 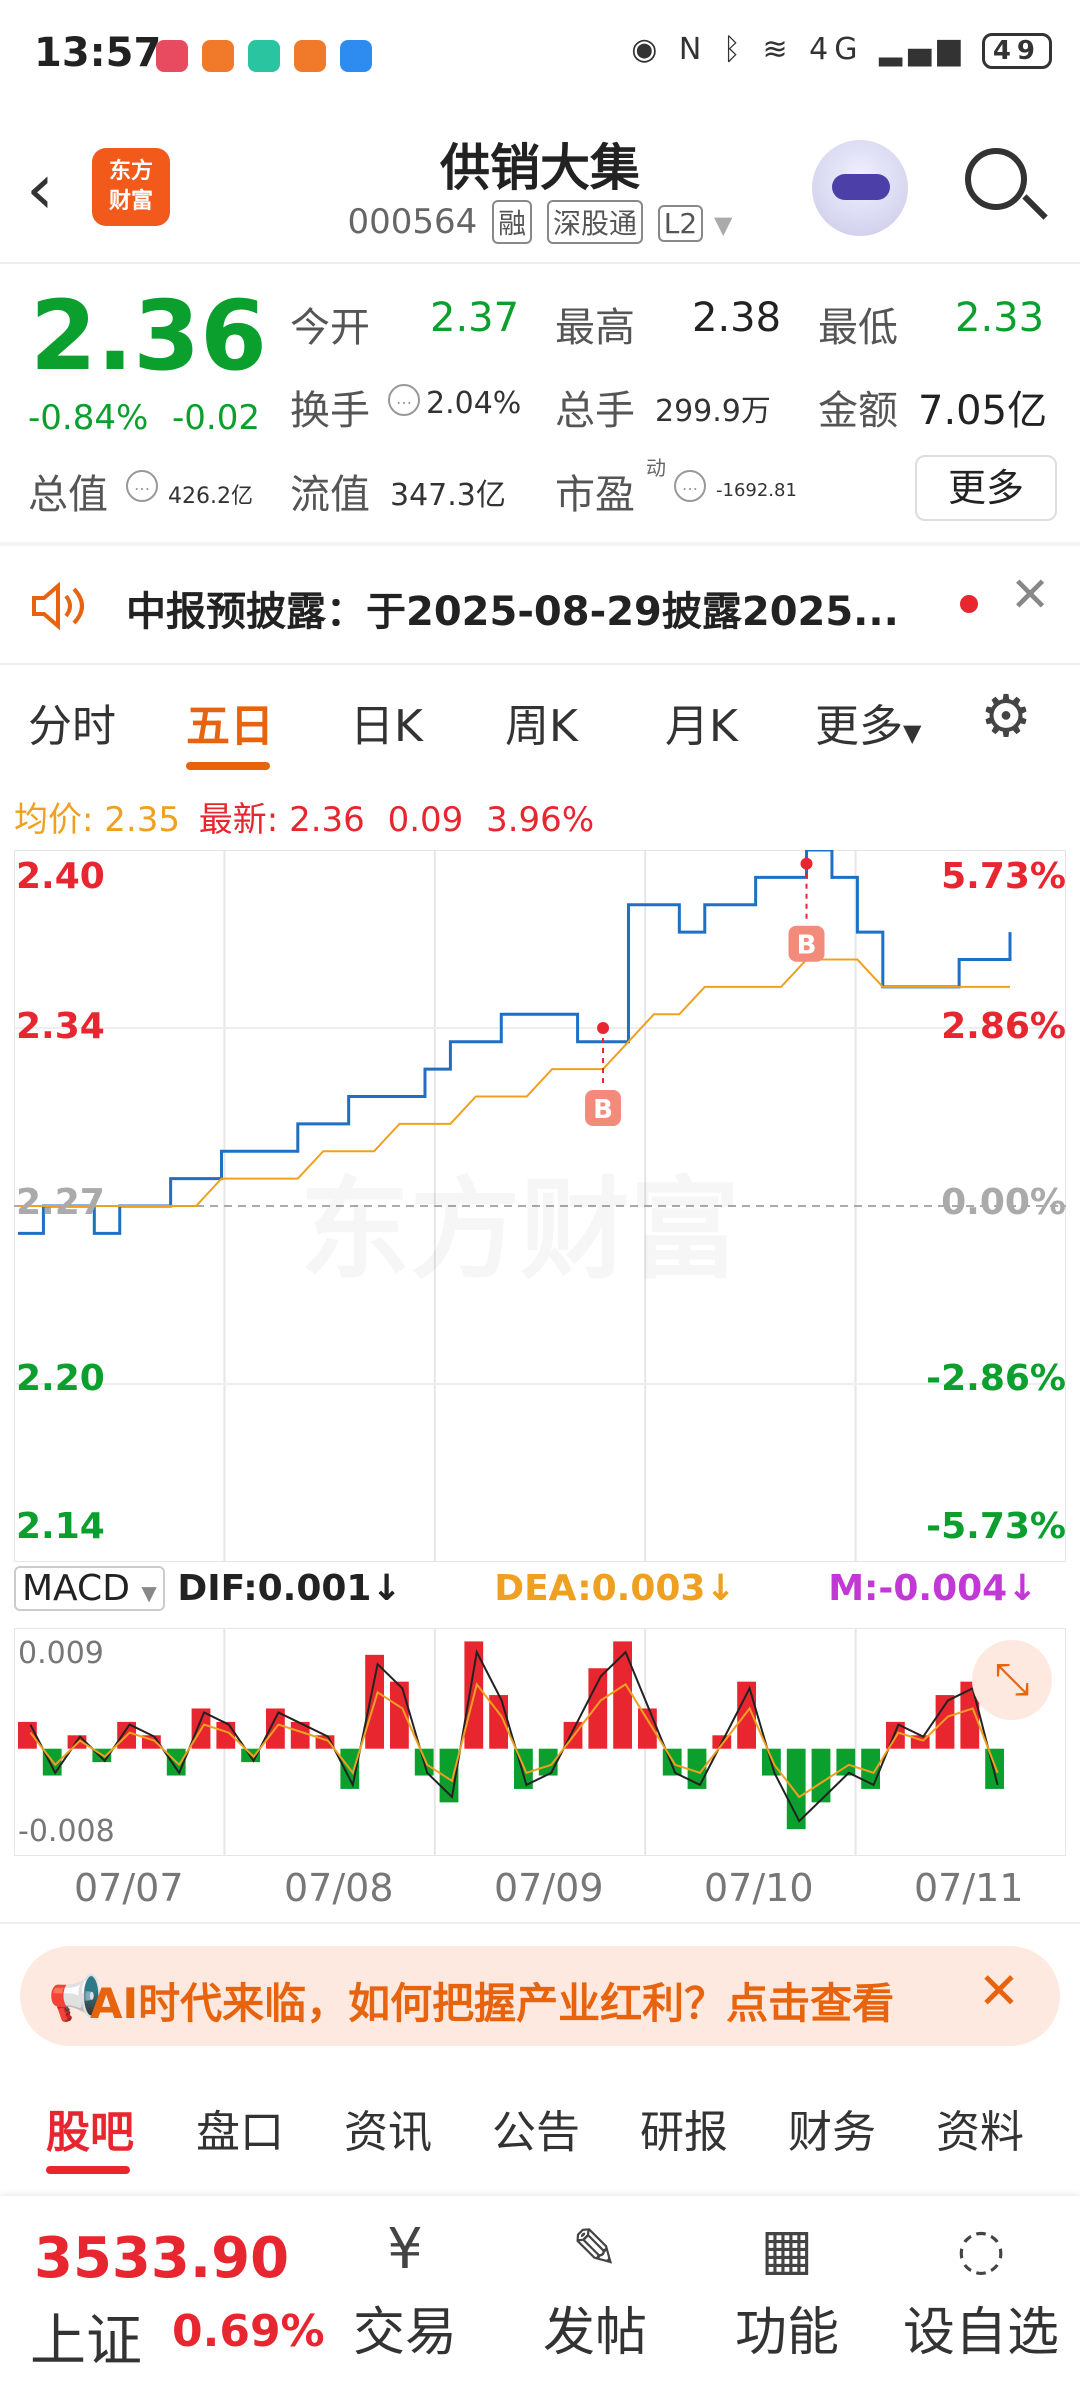 What do you see at coordinates (787, 2287) in the screenshot?
I see `nav-functions-button: ▦ 功能` at bounding box center [787, 2287].